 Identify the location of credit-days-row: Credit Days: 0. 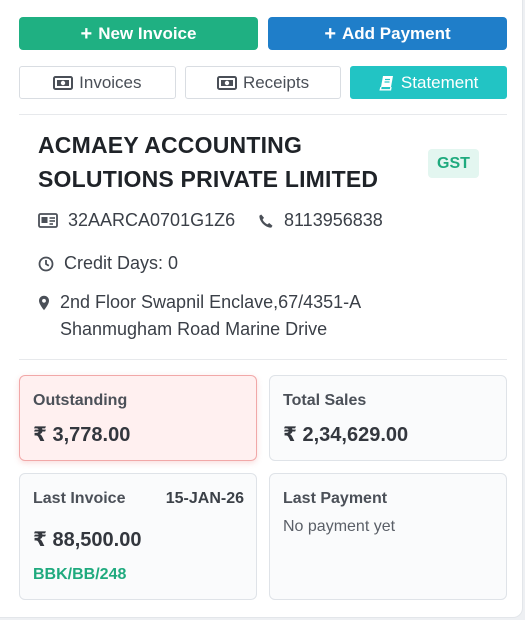
(108, 263).